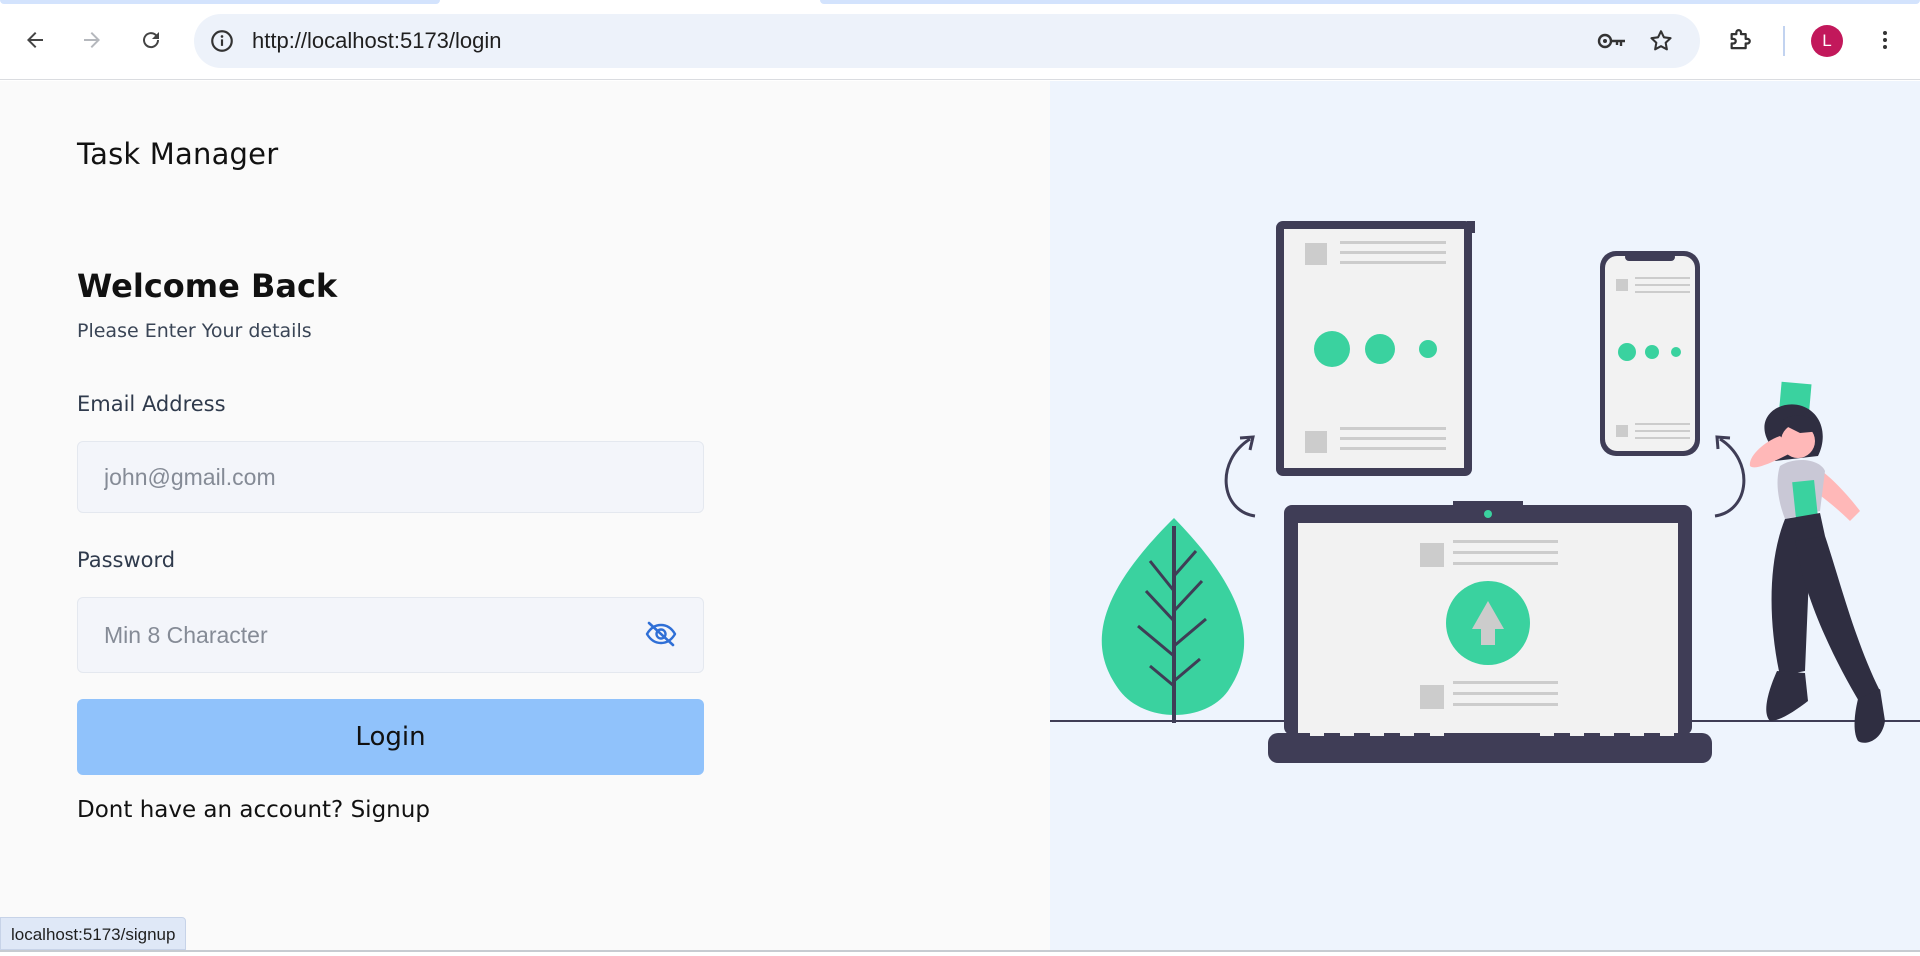  I want to click on password-manager-button, so click(1612, 41).